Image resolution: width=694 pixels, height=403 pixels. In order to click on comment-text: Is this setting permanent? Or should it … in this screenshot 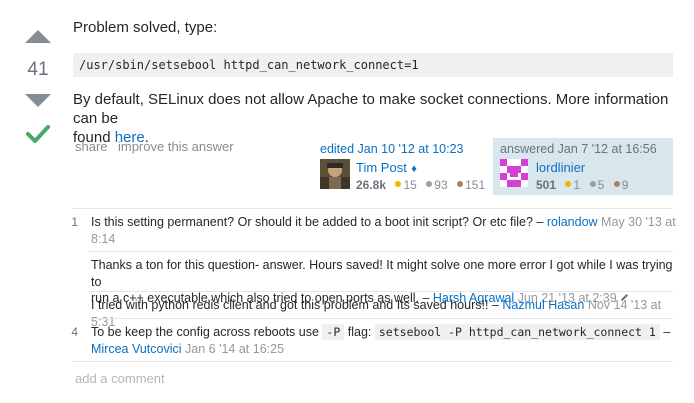, I will do `click(317, 222)`.